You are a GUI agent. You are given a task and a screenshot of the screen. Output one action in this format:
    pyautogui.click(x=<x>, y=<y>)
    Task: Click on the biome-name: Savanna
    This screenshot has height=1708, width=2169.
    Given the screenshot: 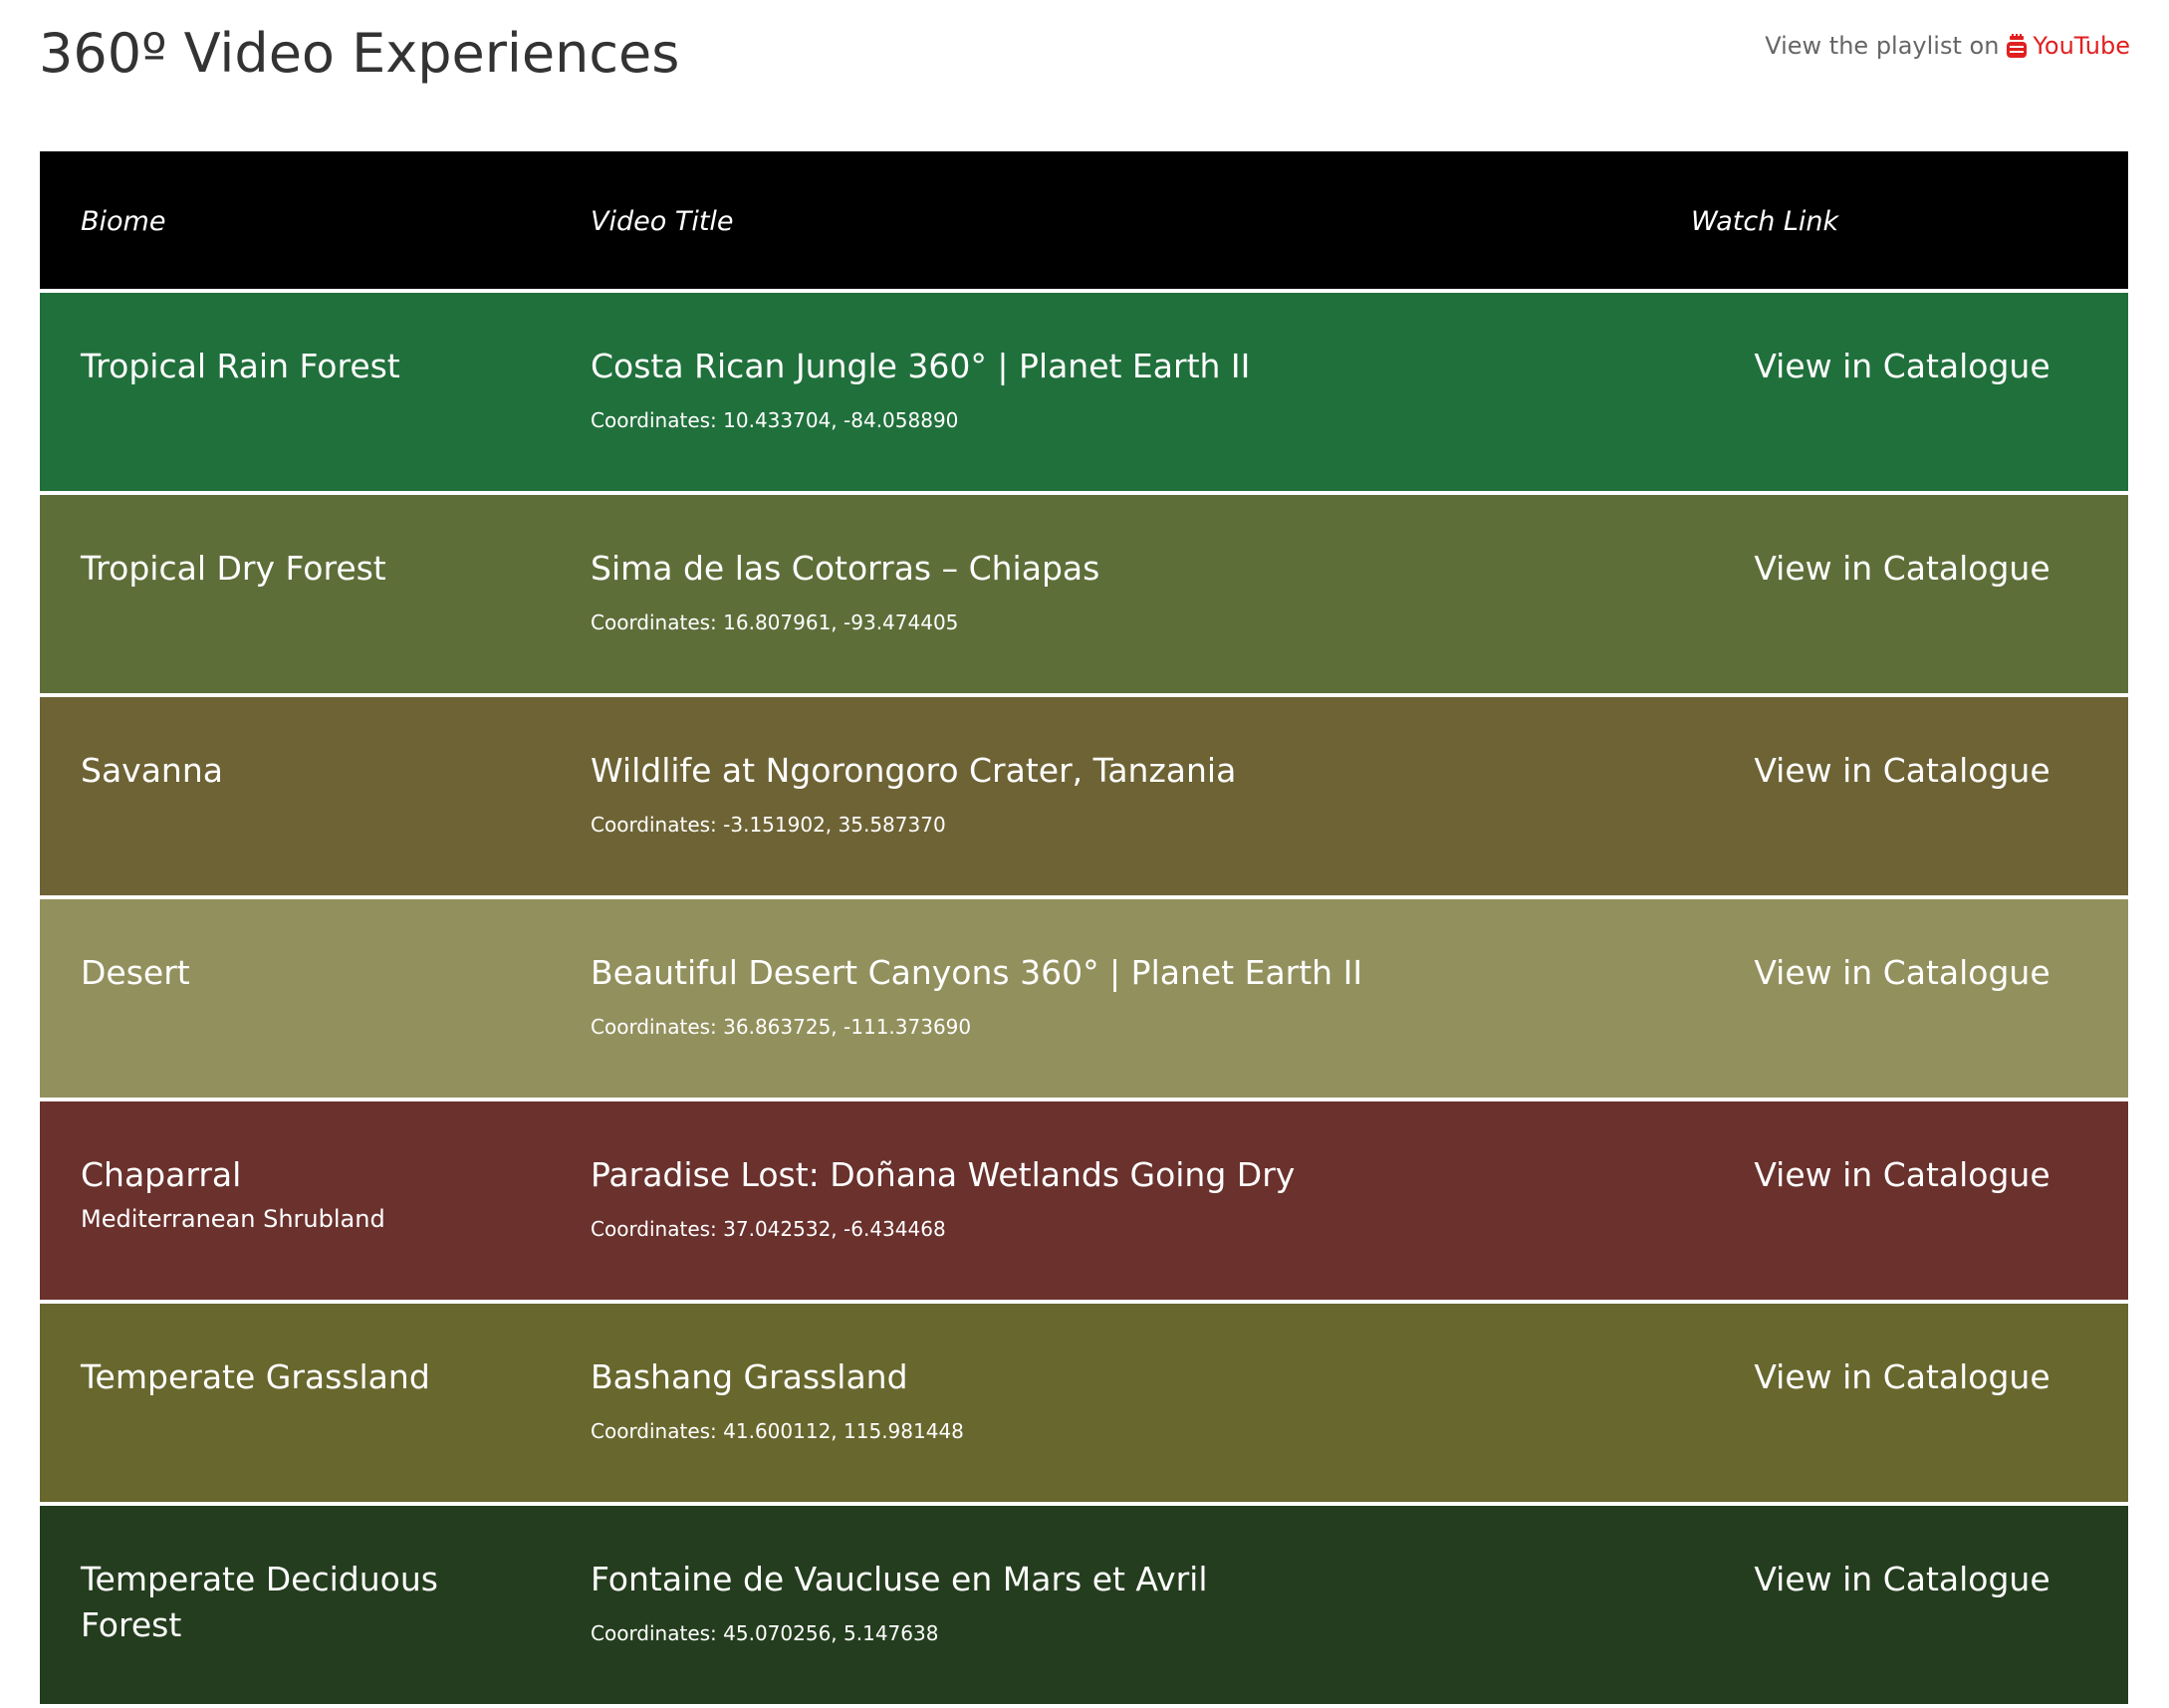 What is the action you would take?
    pyautogui.click(x=152, y=770)
    